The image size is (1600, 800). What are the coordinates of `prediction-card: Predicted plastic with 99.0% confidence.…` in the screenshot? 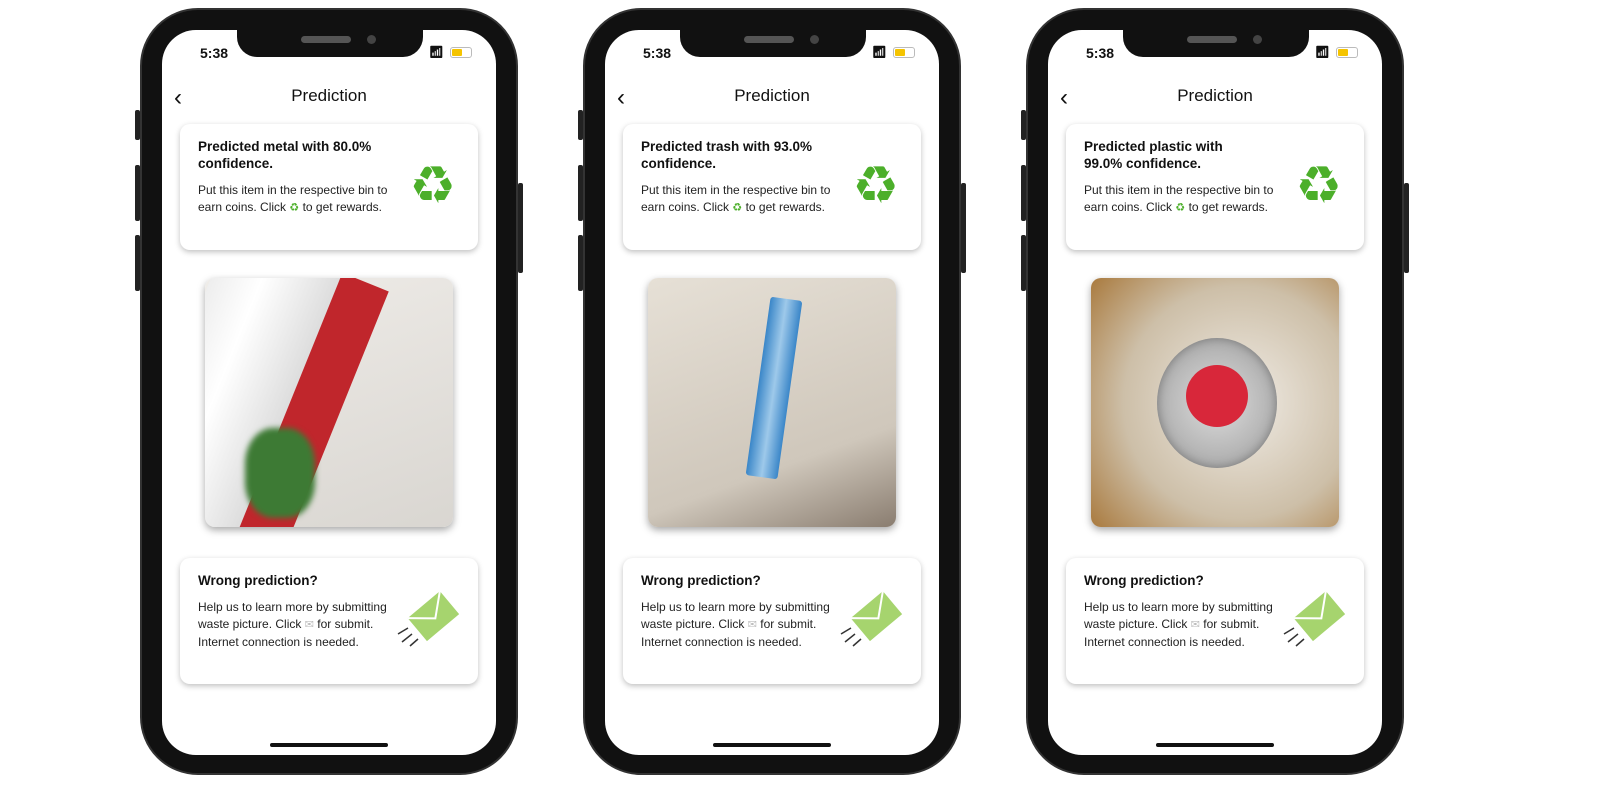 It's located at (1215, 187).